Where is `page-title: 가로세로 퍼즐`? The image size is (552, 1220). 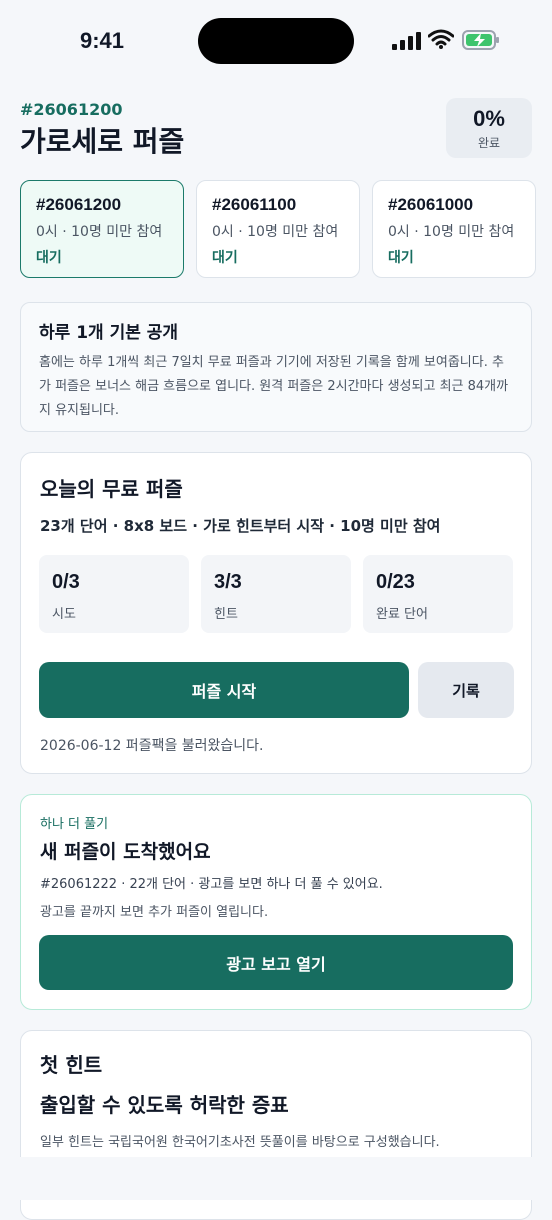
page-title: 가로세로 퍼즐 is located at coordinates (102, 141).